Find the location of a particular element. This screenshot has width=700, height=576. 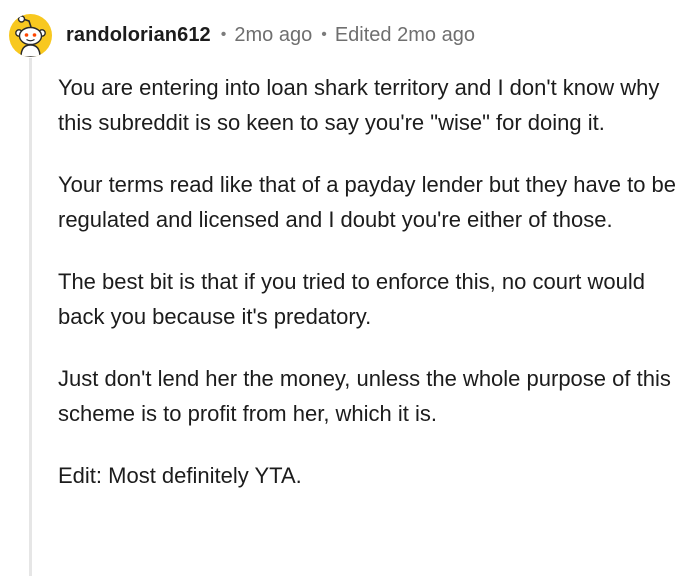

edited-timestamp: Edited 2mo ago is located at coordinates (404, 34).